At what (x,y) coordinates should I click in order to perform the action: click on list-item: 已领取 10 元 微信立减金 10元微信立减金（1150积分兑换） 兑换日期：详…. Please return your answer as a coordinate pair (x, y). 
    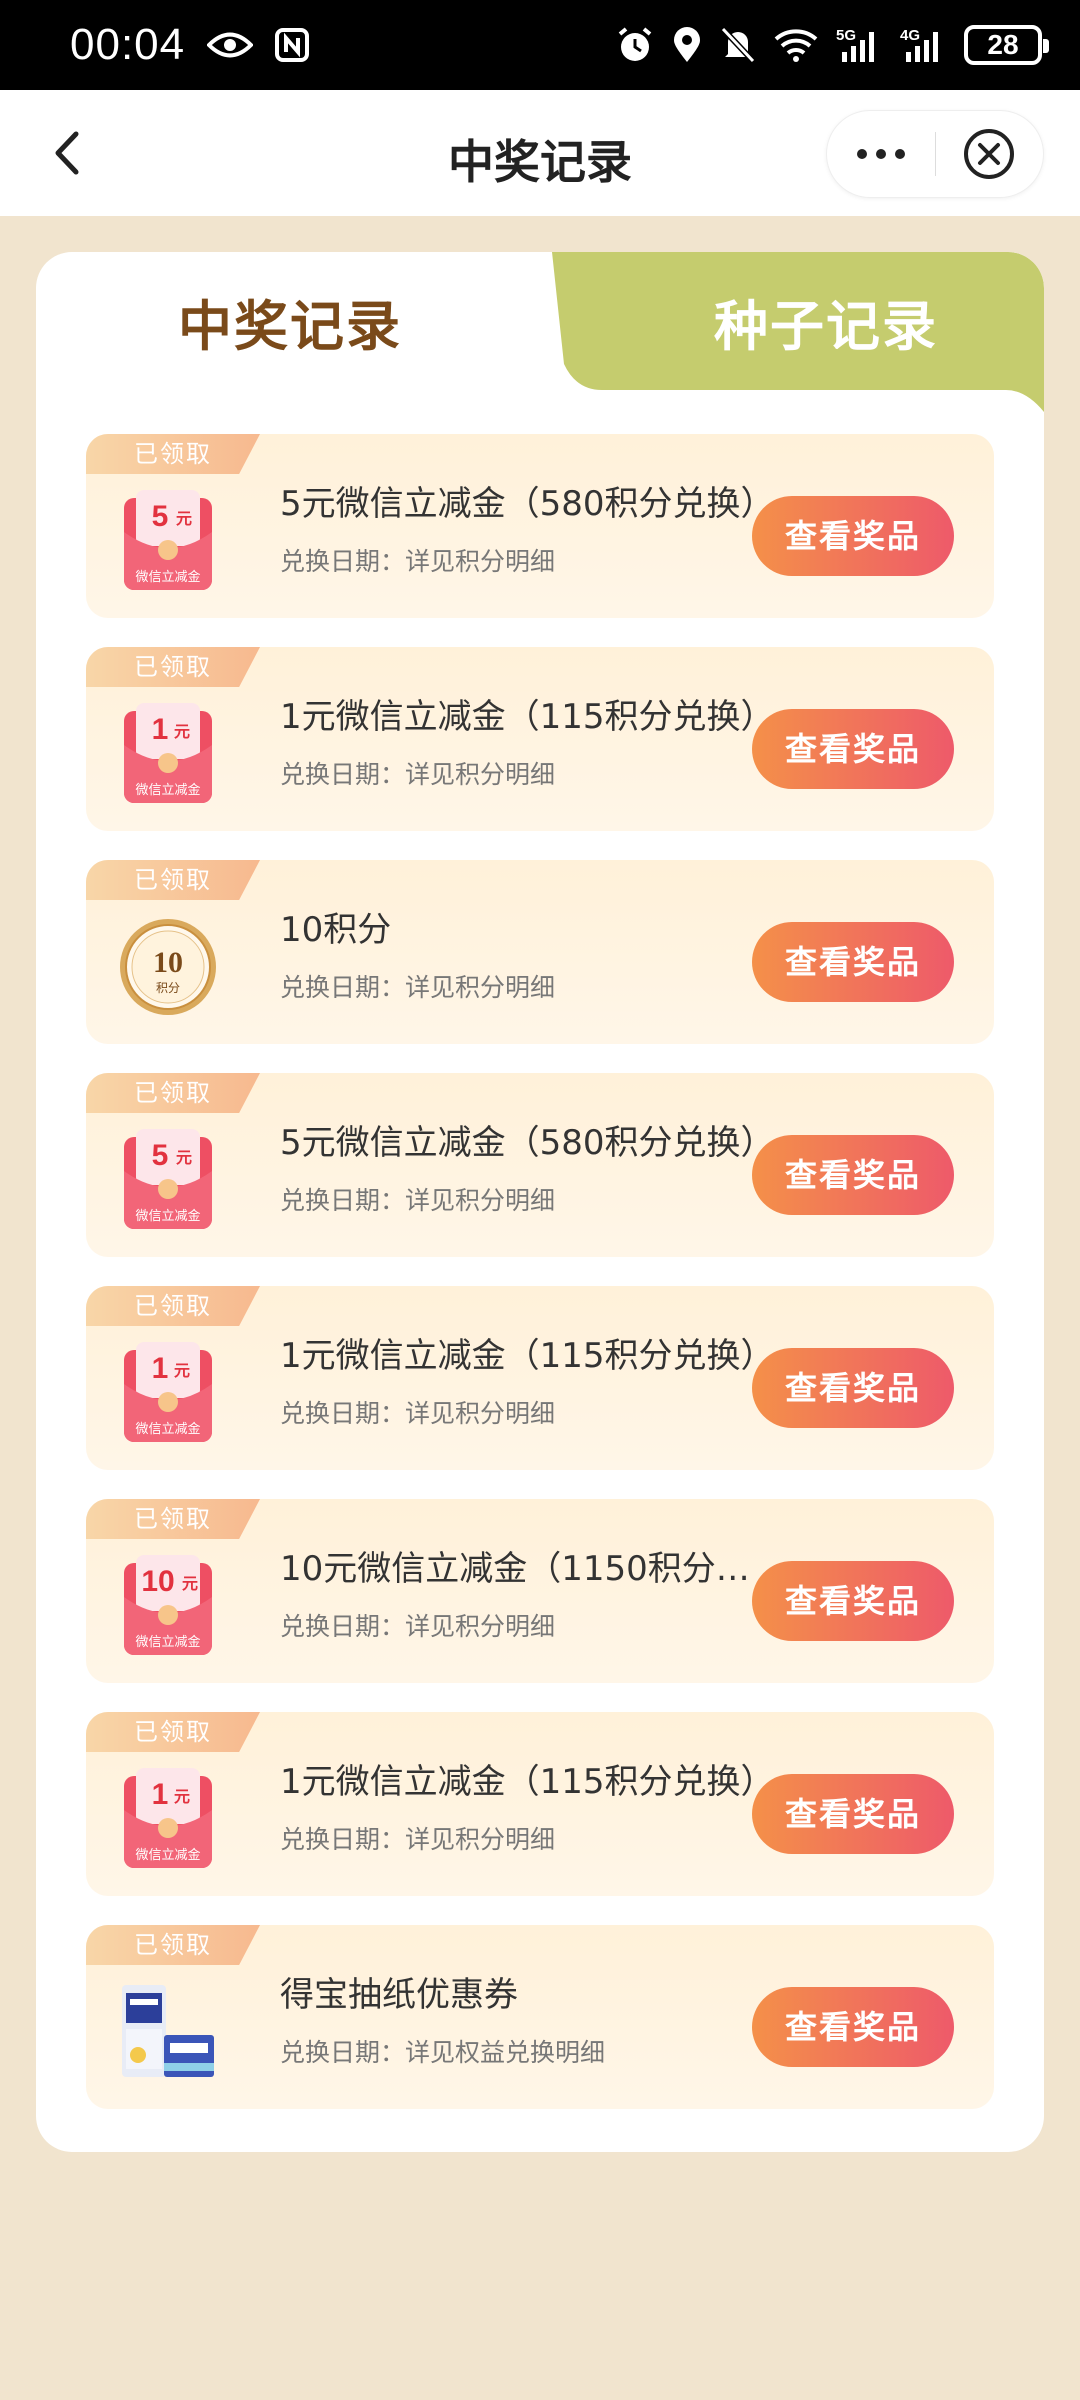
    Looking at the image, I should click on (540, 1591).